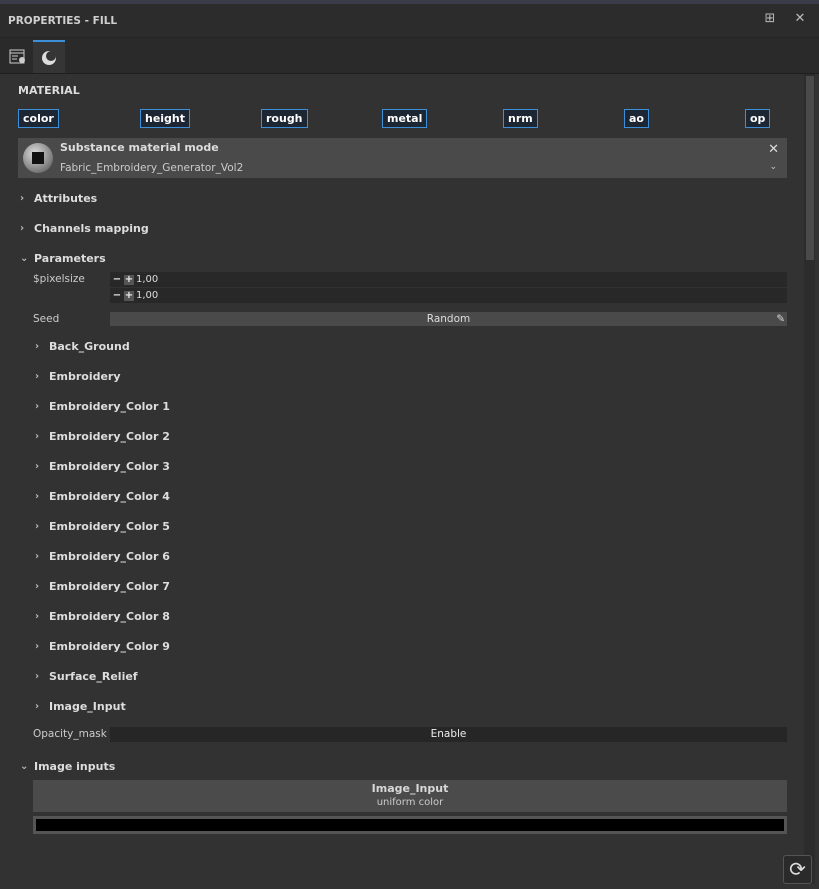 The image size is (819, 889). Describe the element at coordinates (59, 279) in the screenshot. I see `pixelsize-label: $pixelsize` at that location.